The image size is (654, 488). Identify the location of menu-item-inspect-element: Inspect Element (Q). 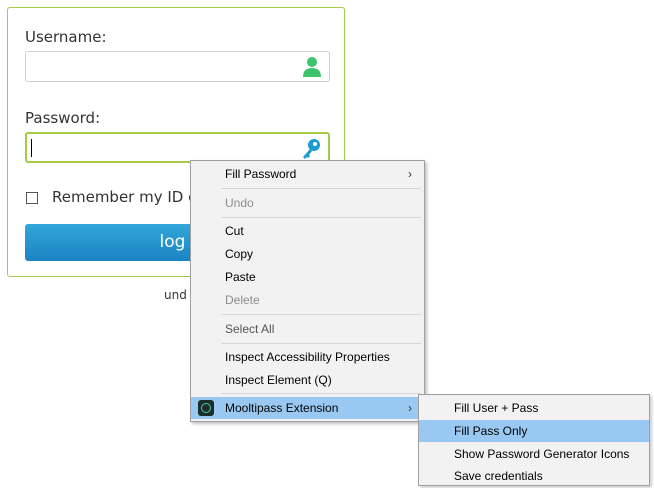
(307, 380).